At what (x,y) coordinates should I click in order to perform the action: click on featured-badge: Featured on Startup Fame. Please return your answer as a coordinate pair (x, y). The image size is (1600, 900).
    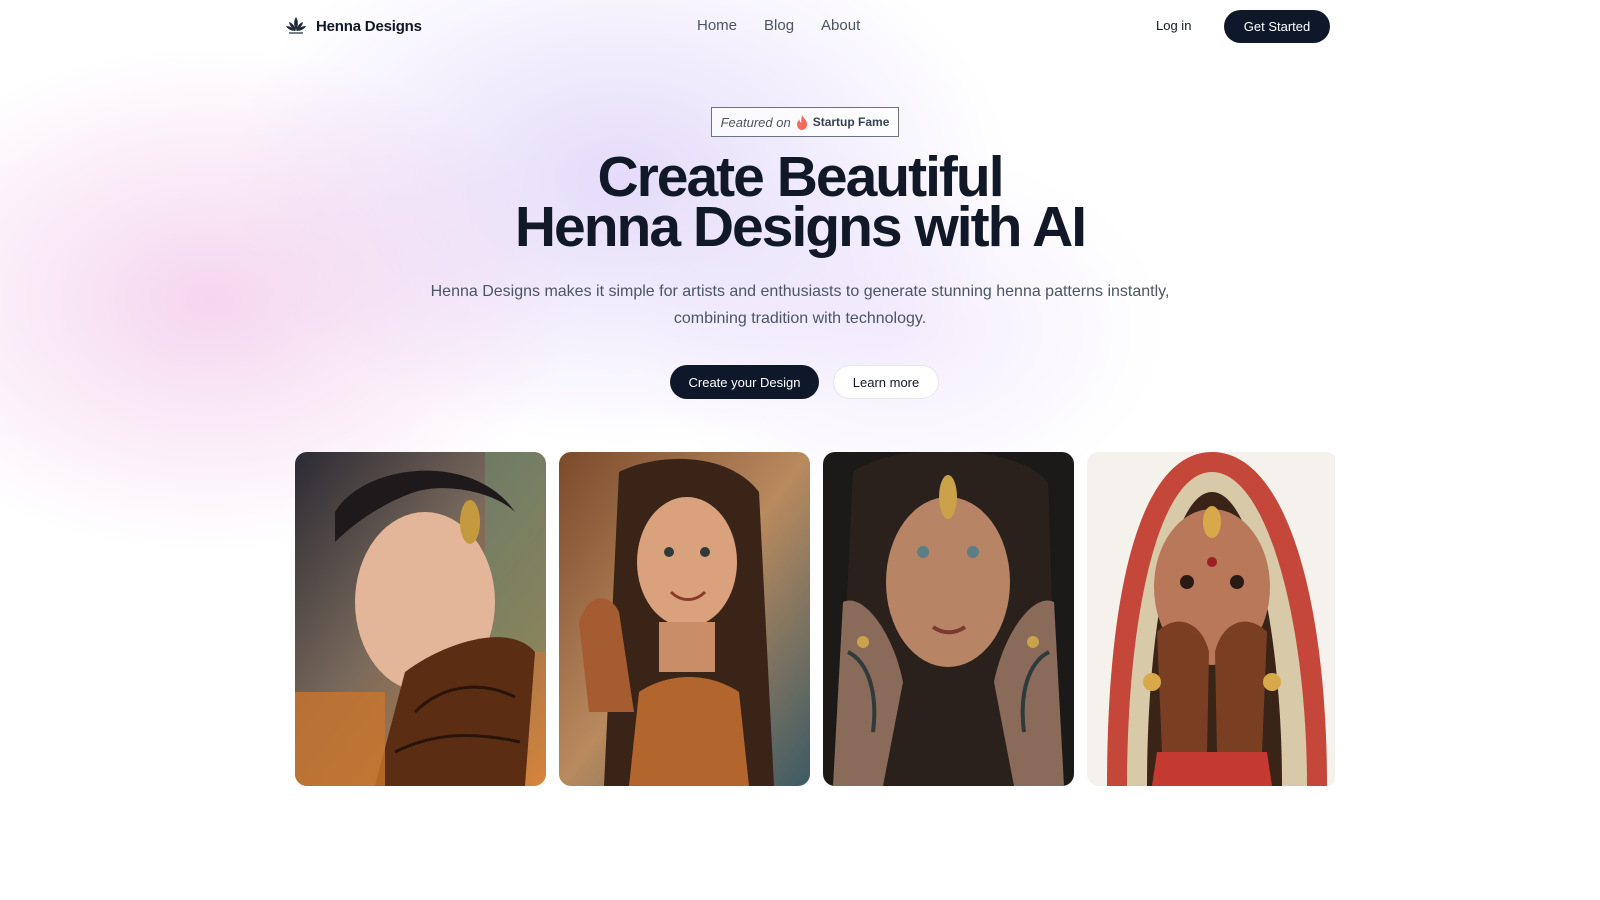
    Looking at the image, I should click on (805, 122).